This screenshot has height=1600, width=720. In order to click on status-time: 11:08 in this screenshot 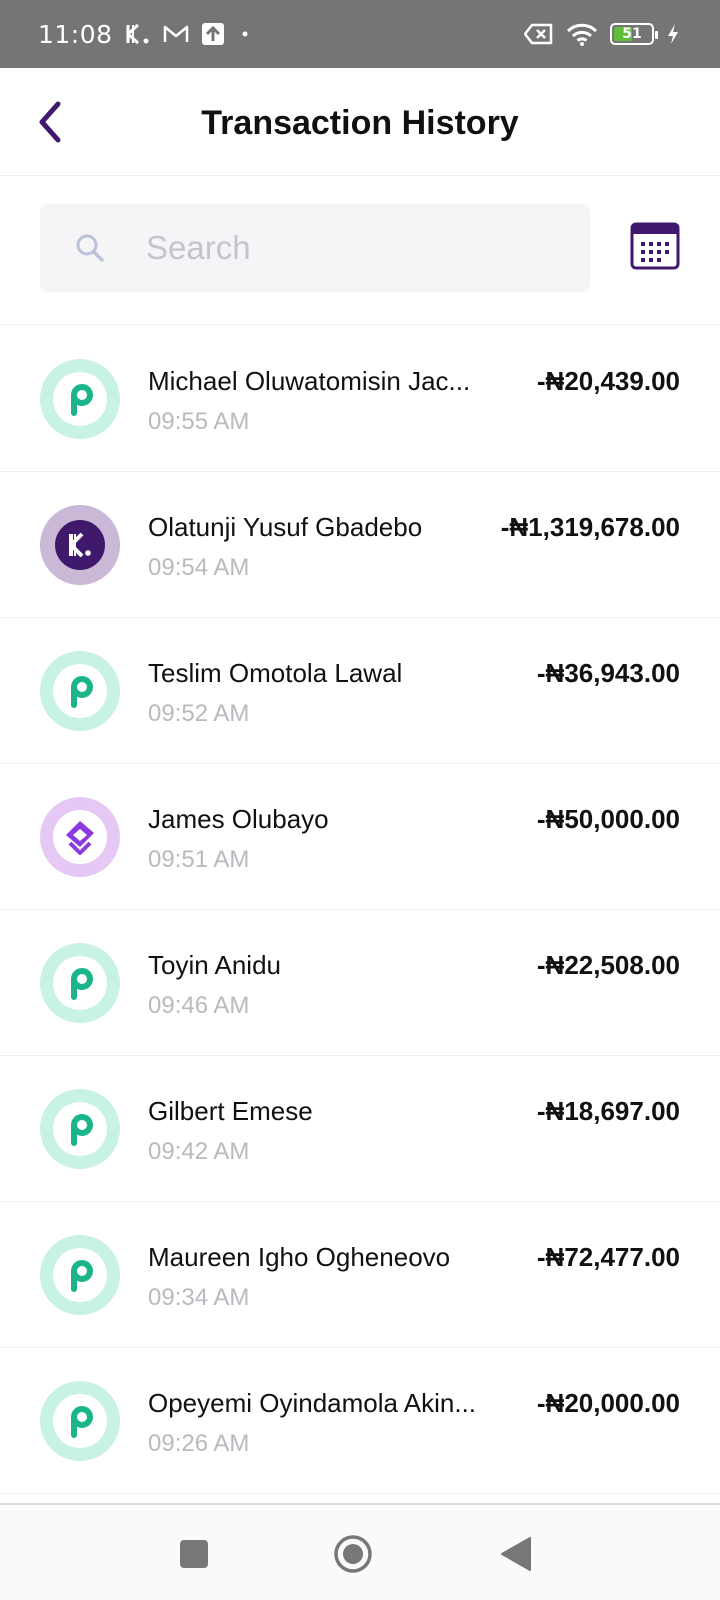, I will do `click(75, 34)`.